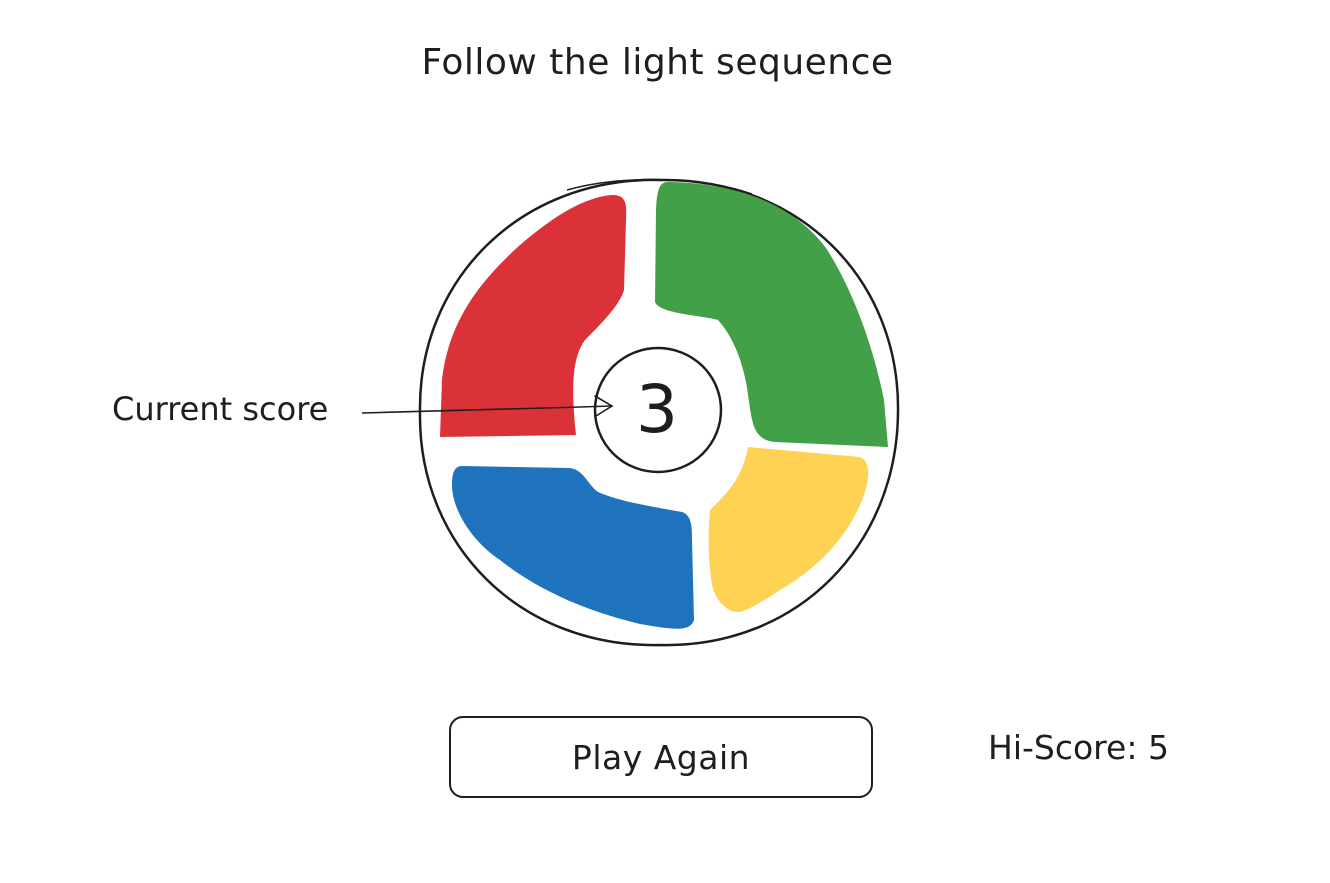 This screenshot has height=883, width=1330. I want to click on play-again-button: Play Again, so click(661, 757).